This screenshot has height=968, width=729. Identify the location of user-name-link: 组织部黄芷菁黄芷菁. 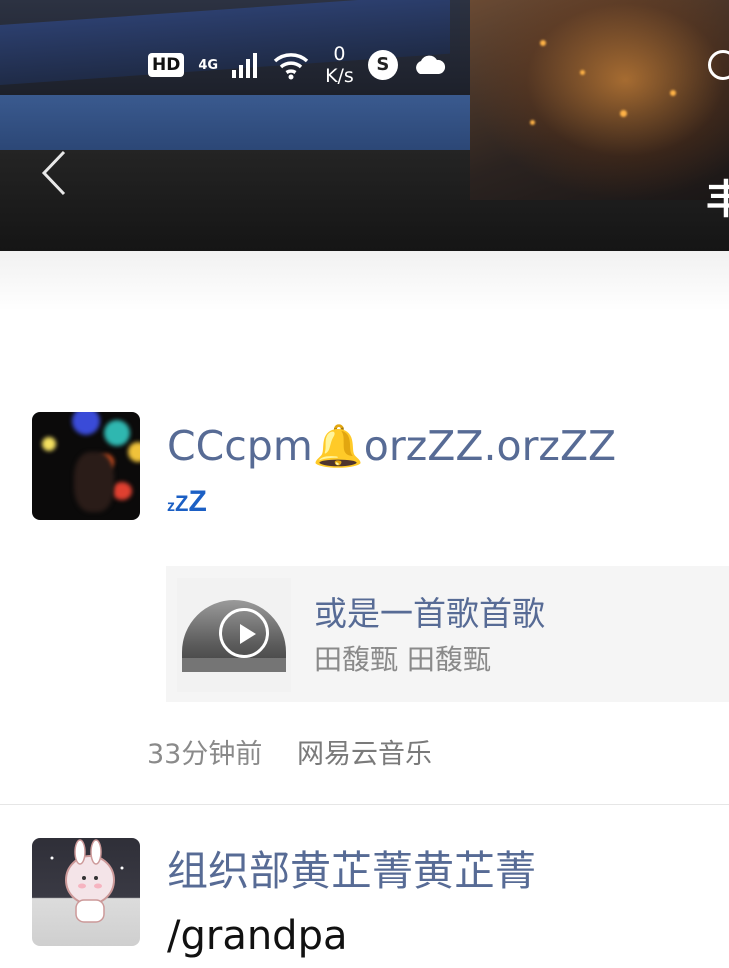
(447, 871).